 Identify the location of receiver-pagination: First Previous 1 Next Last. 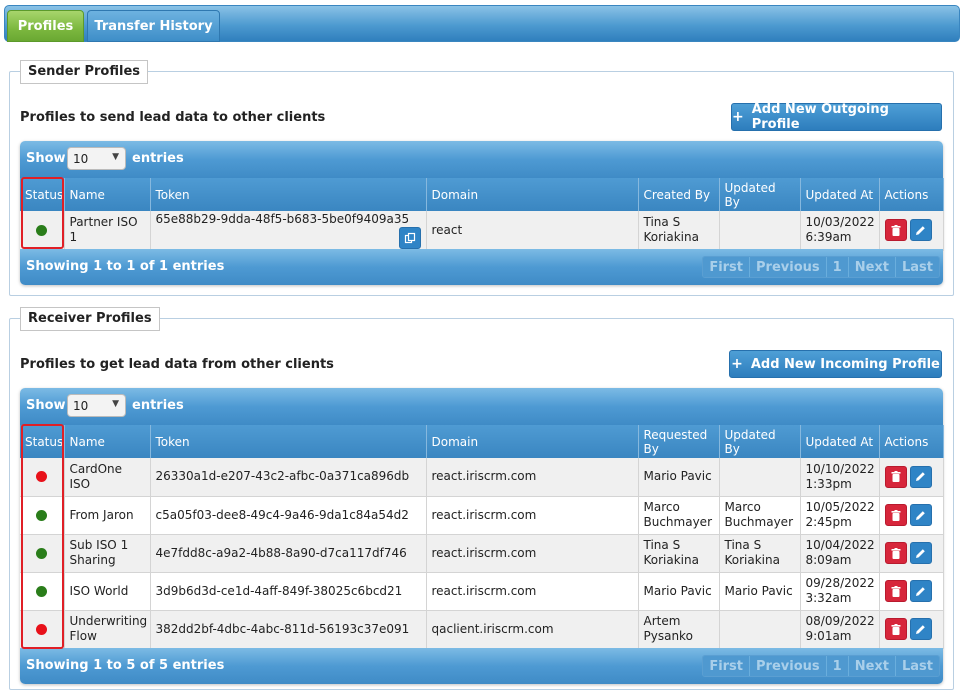
(821, 666).